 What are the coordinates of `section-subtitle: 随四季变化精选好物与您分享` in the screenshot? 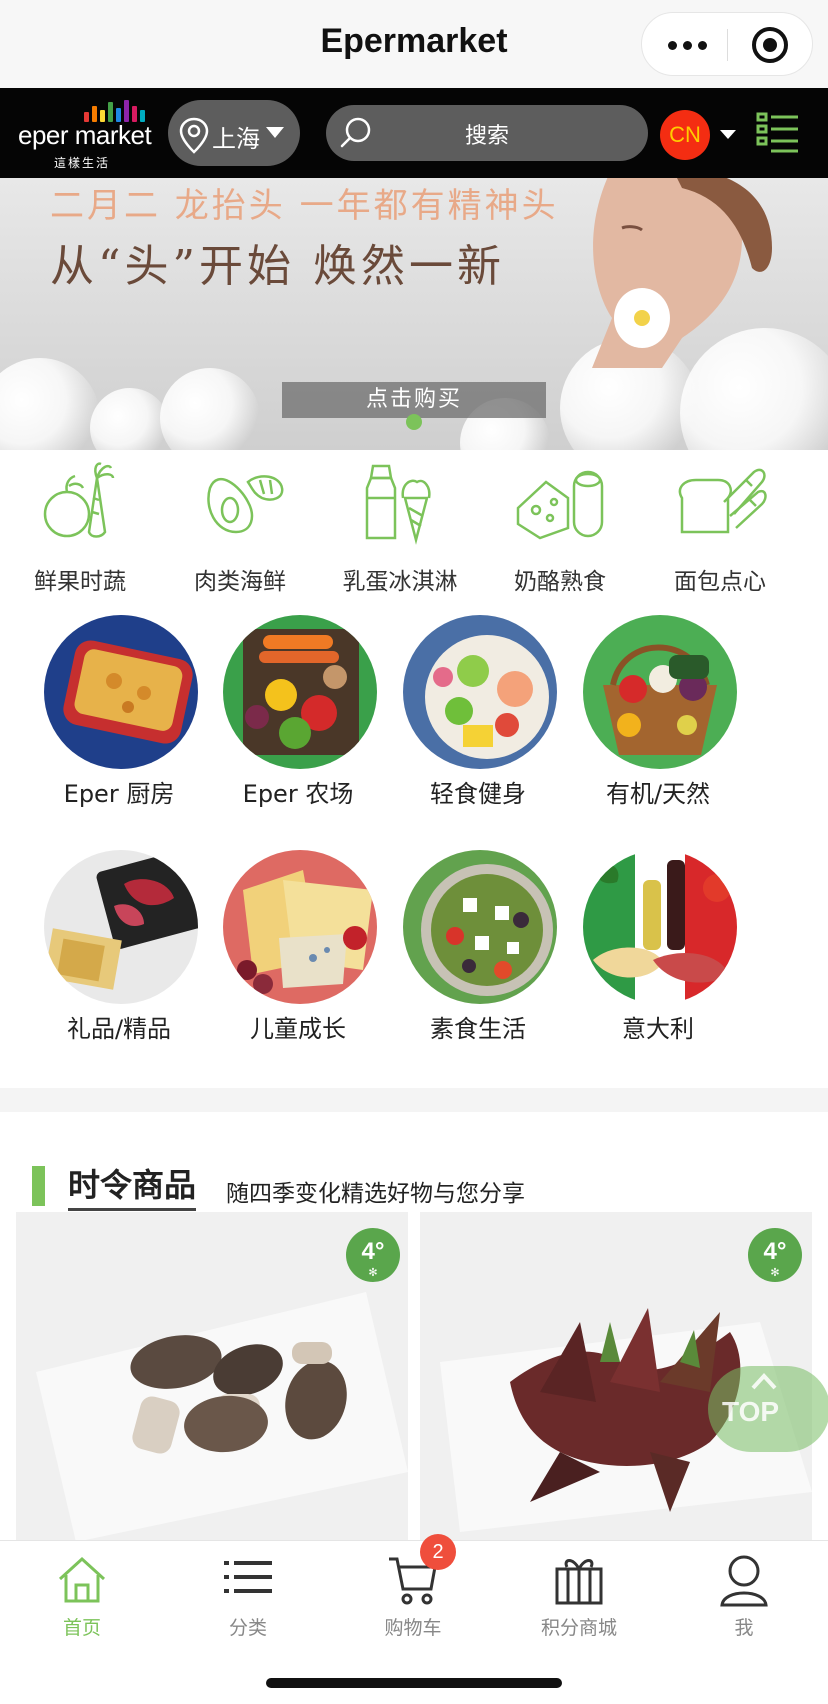 It's located at (375, 1194).